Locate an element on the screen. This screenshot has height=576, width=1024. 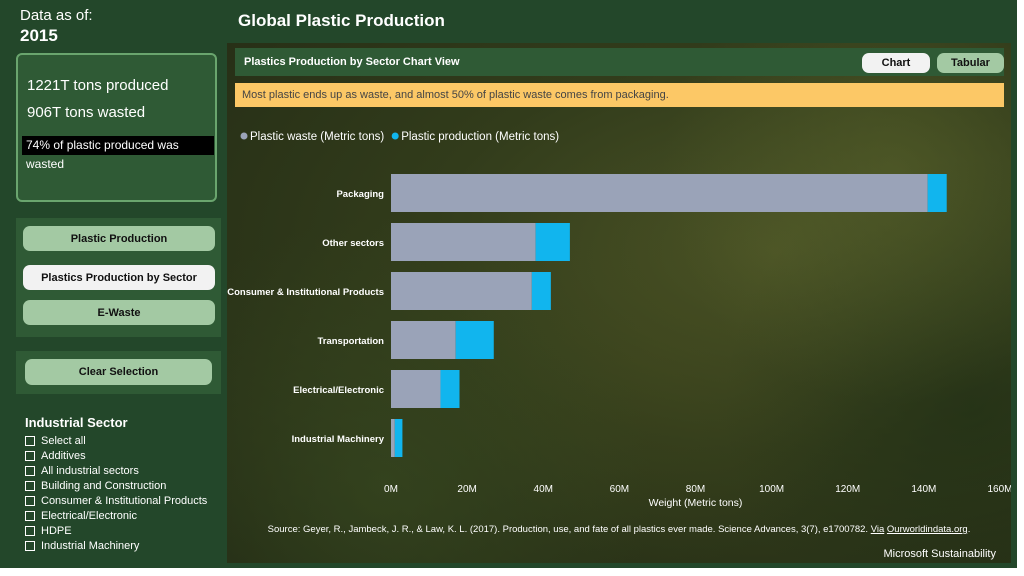
data-year: 2015 is located at coordinates (39, 35).